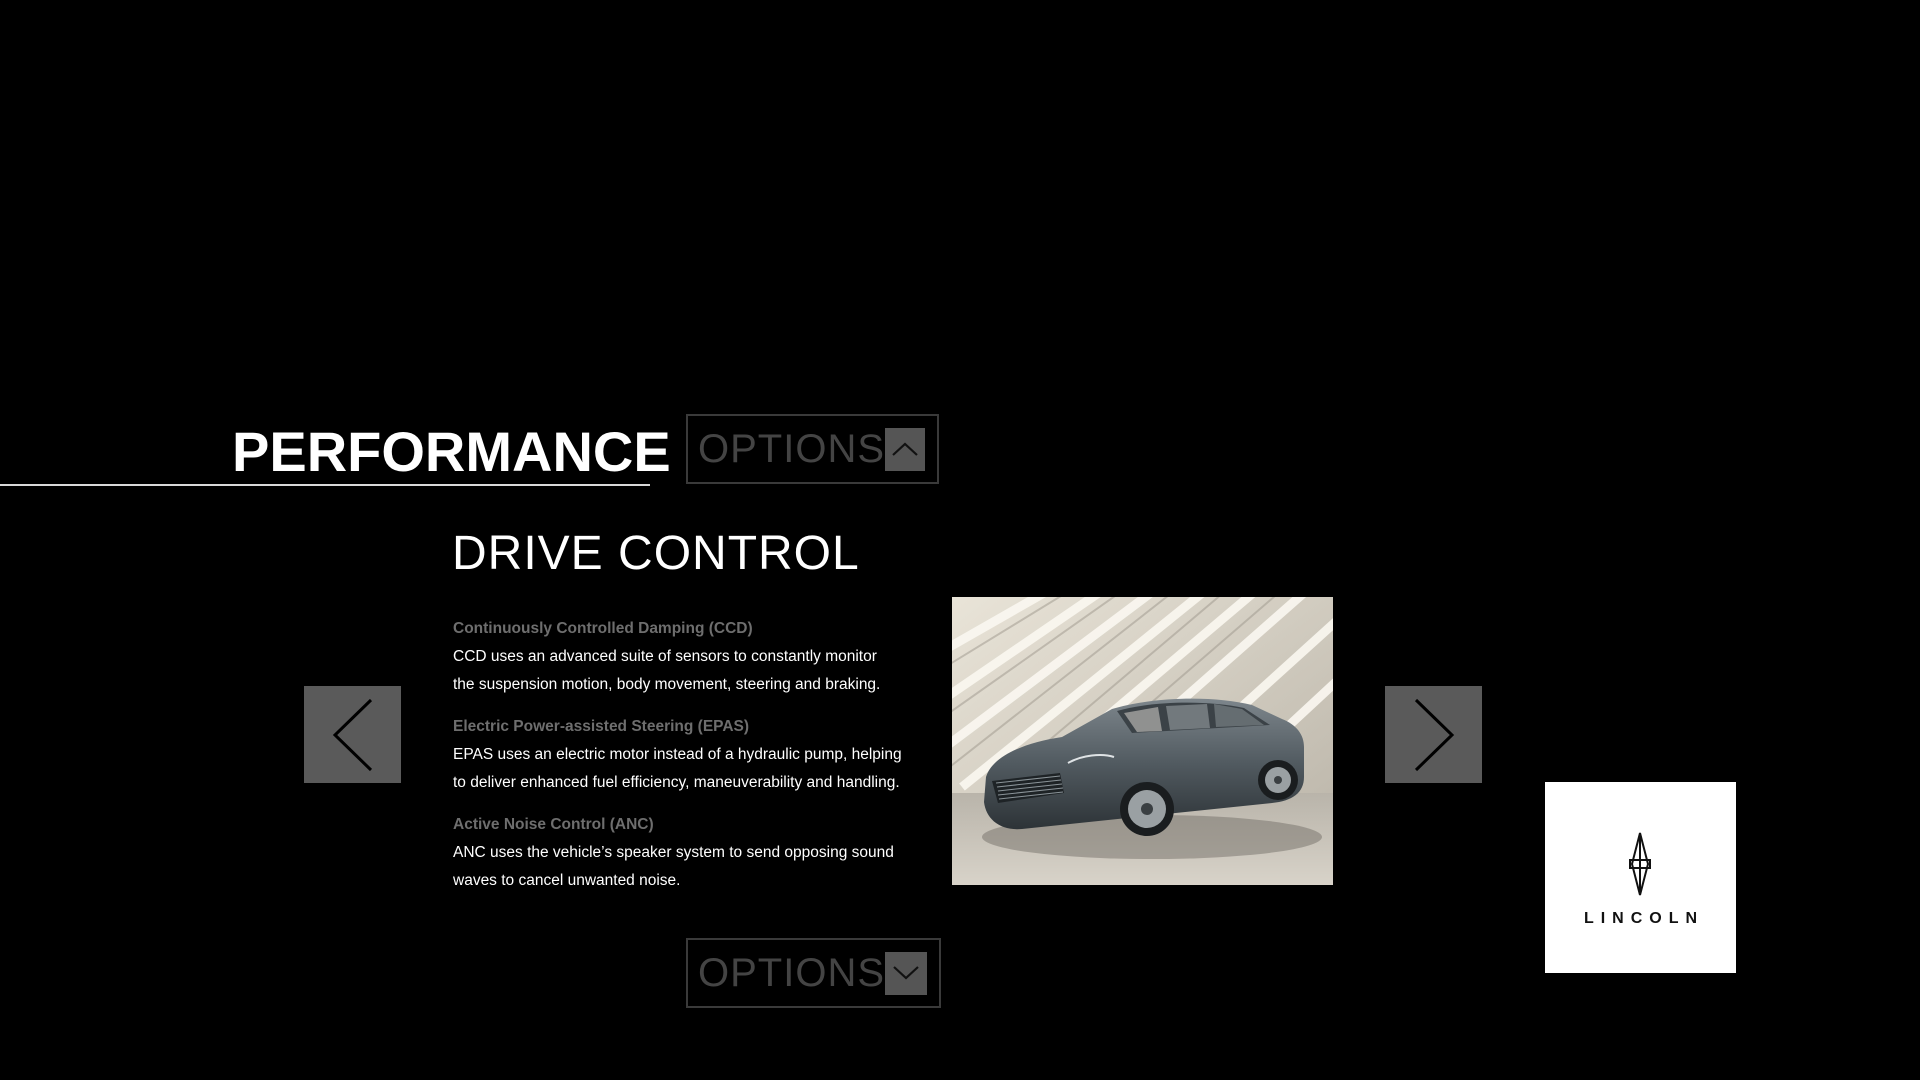  What do you see at coordinates (451, 451) in the screenshot?
I see `section-title: PERFORMANCE` at bounding box center [451, 451].